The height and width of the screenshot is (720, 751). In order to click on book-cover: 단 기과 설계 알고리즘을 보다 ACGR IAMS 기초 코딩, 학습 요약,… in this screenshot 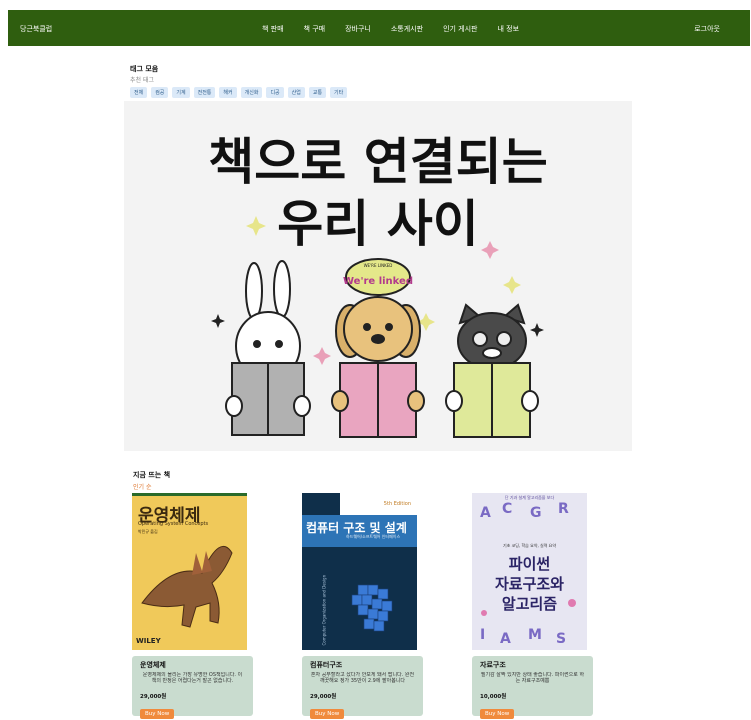, I will do `click(529, 571)`.